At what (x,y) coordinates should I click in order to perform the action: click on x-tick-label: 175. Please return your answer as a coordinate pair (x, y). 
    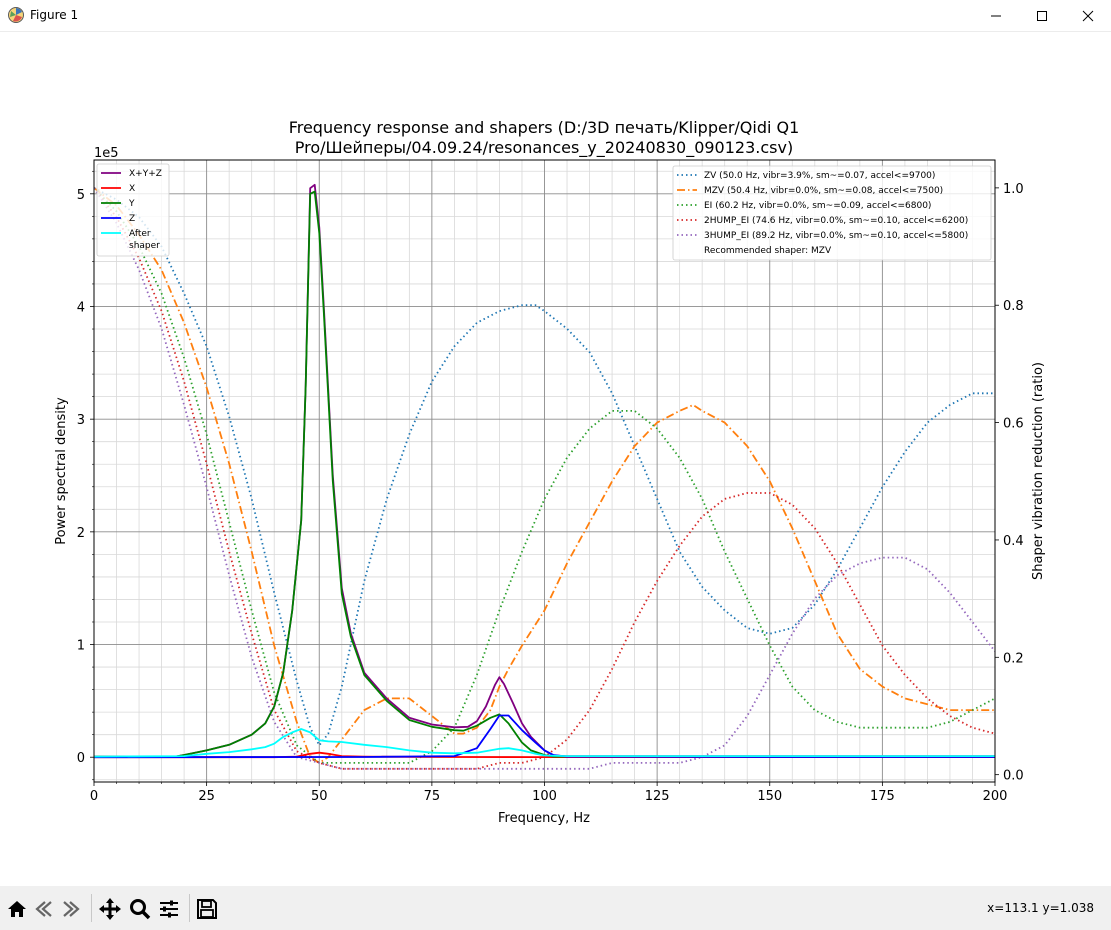
    Looking at the image, I should click on (882, 796).